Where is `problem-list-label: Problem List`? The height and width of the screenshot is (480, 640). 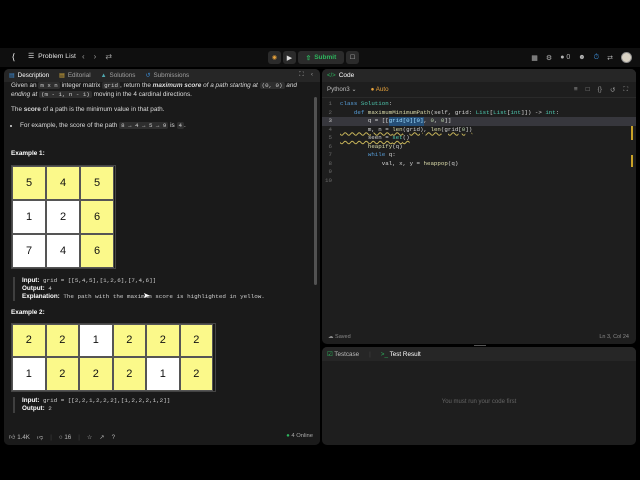
problem-list-label: Problem List is located at coordinates (57, 56).